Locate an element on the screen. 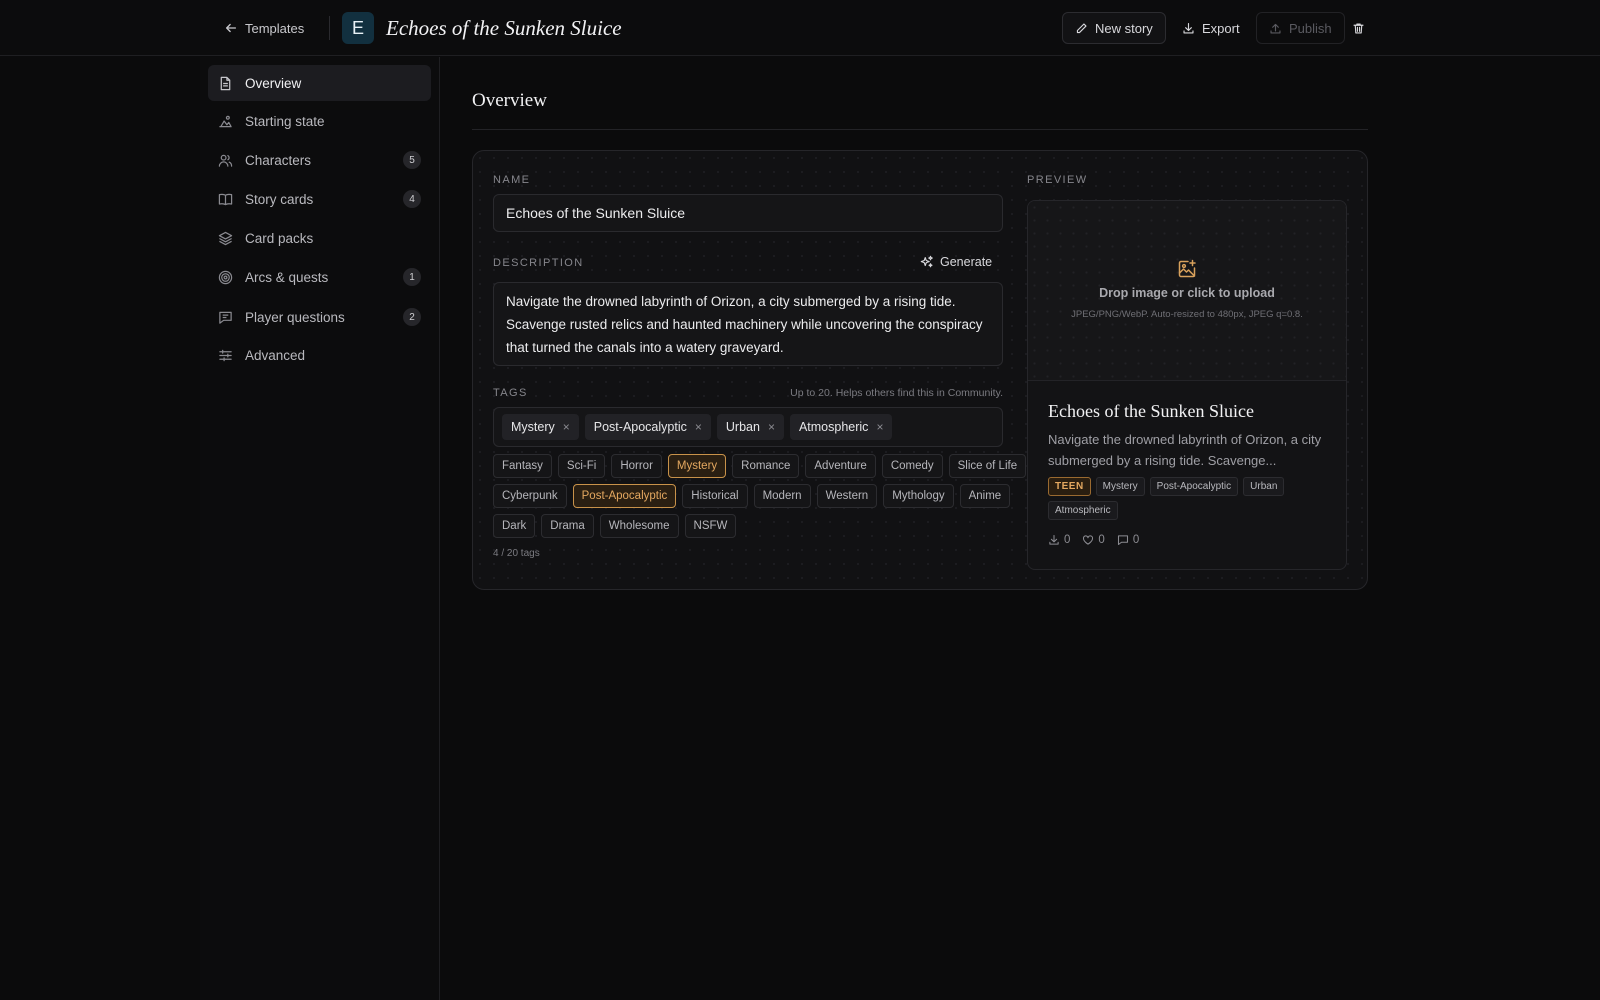  sparkles-icon is located at coordinates (926, 261).